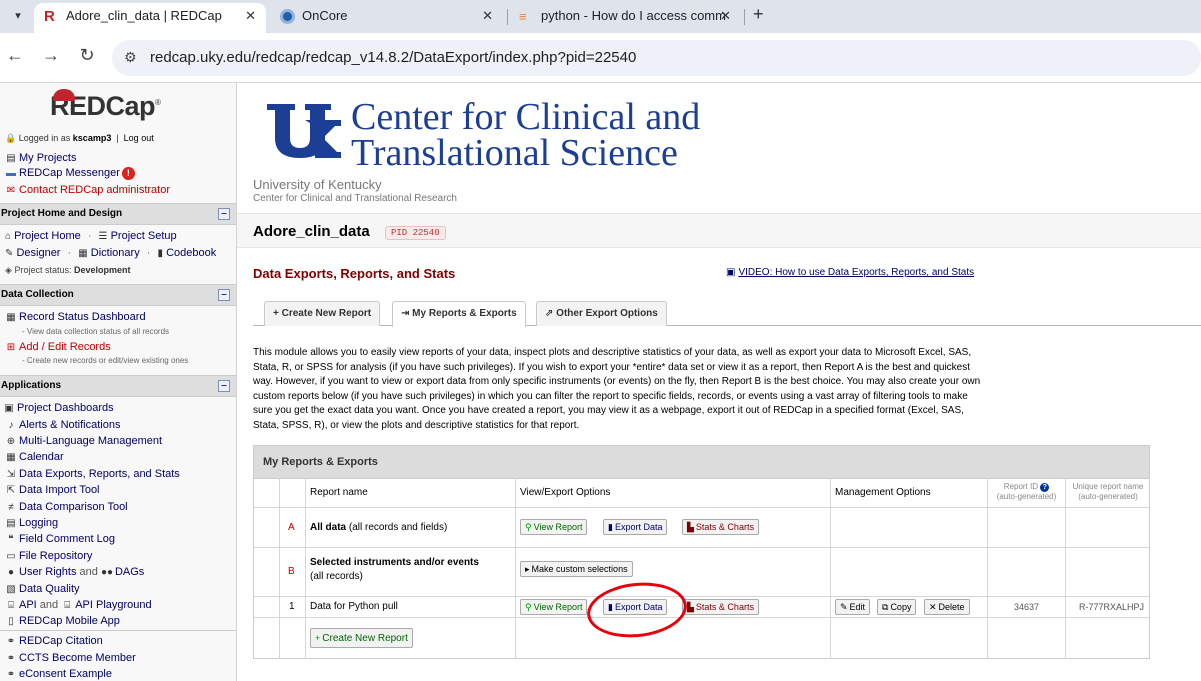 The width and height of the screenshot is (1201, 681). I want to click on link-label: Alerts & Notifications, so click(70, 425).